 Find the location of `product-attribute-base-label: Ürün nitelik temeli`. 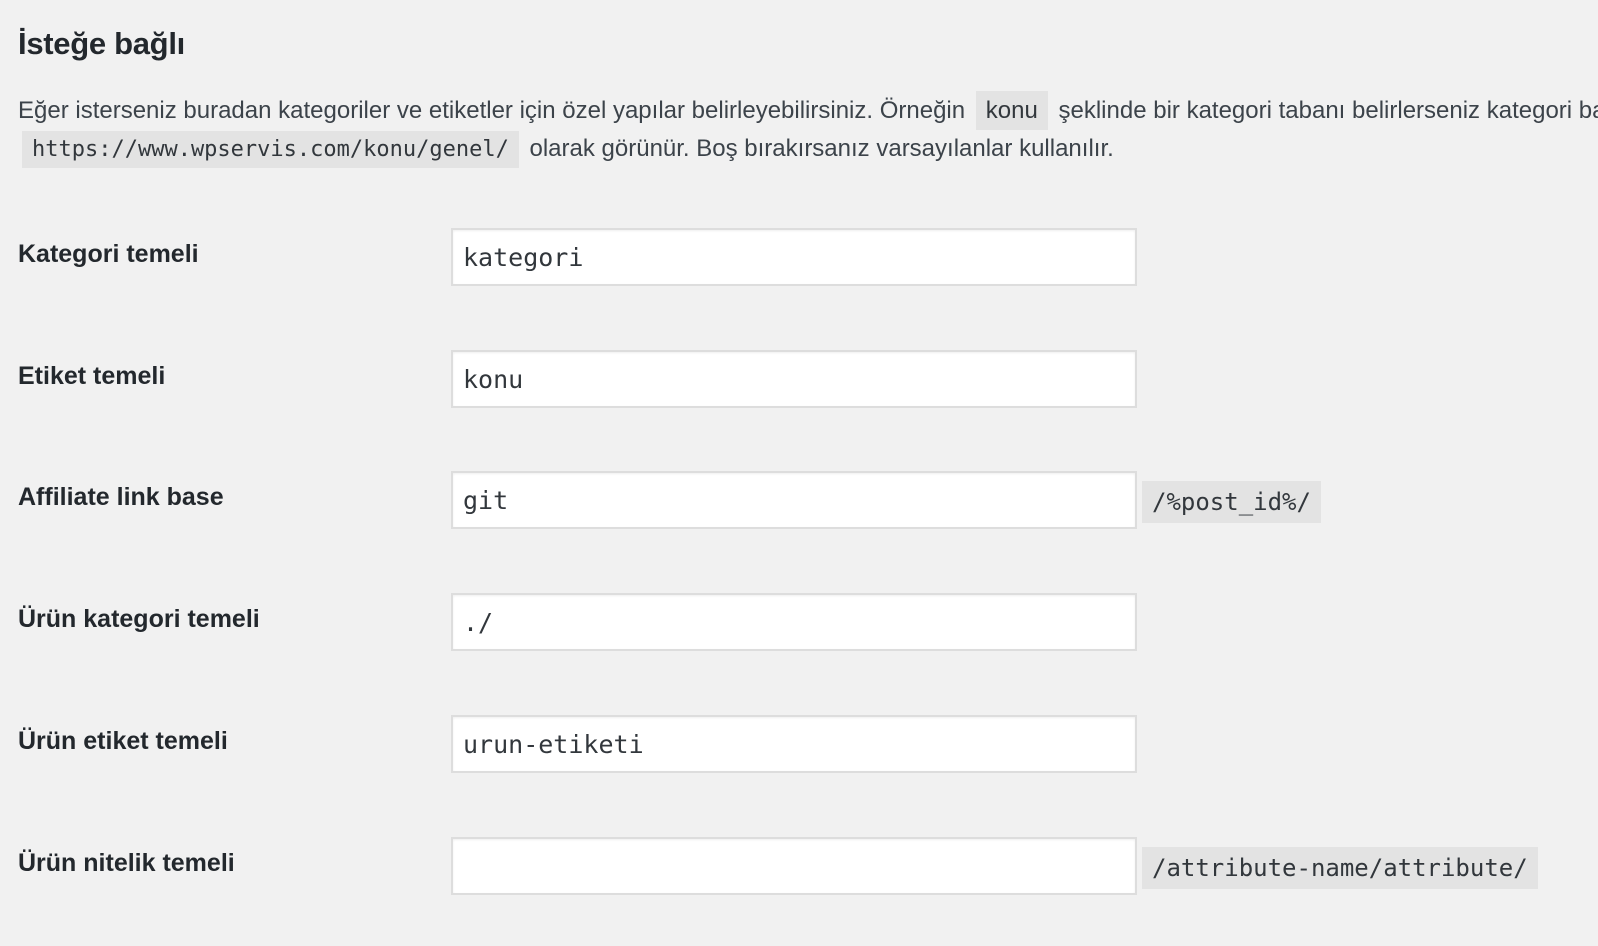

product-attribute-base-label: Ürün nitelik temeli is located at coordinates (126, 863).